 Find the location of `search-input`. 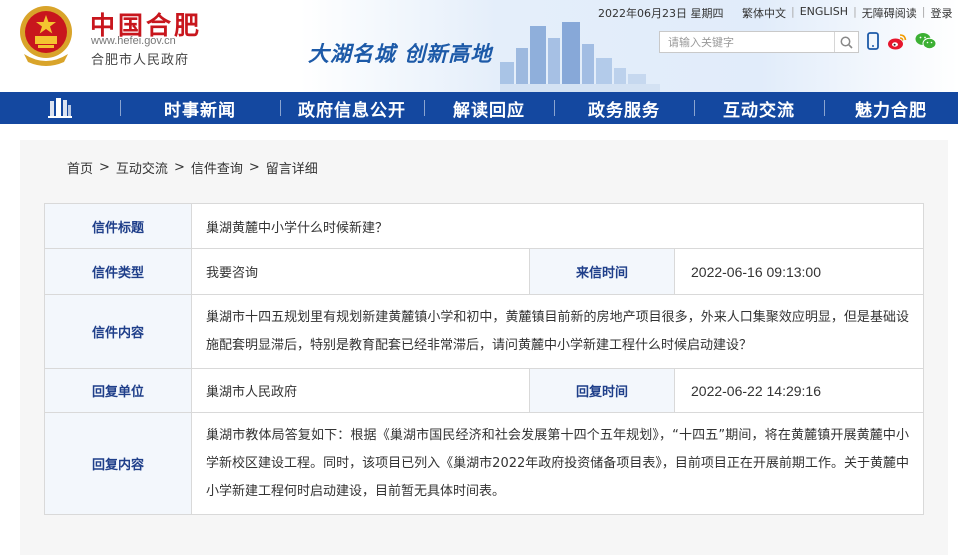

search-input is located at coordinates (747, 42).